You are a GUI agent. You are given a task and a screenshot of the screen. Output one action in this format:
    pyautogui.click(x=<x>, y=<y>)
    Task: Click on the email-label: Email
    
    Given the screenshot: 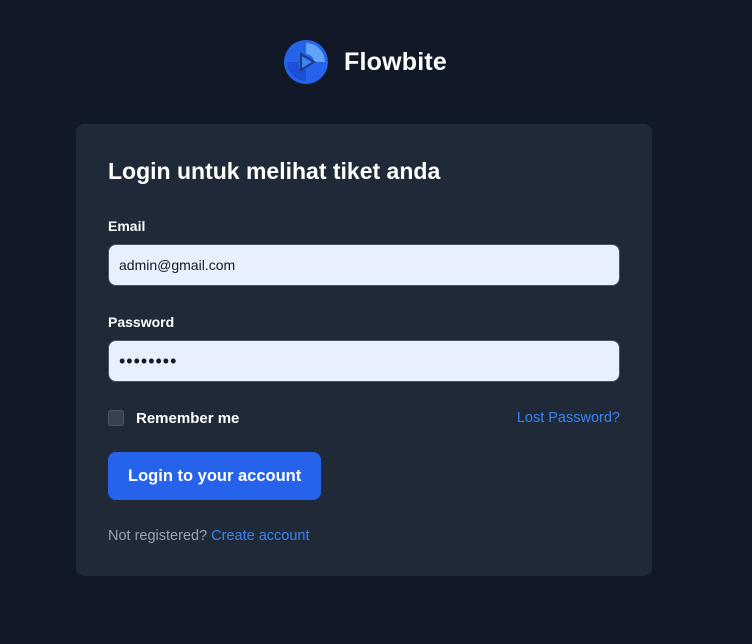 What is the action you would take?
    pyautogui.click(x=127, y=226)
    